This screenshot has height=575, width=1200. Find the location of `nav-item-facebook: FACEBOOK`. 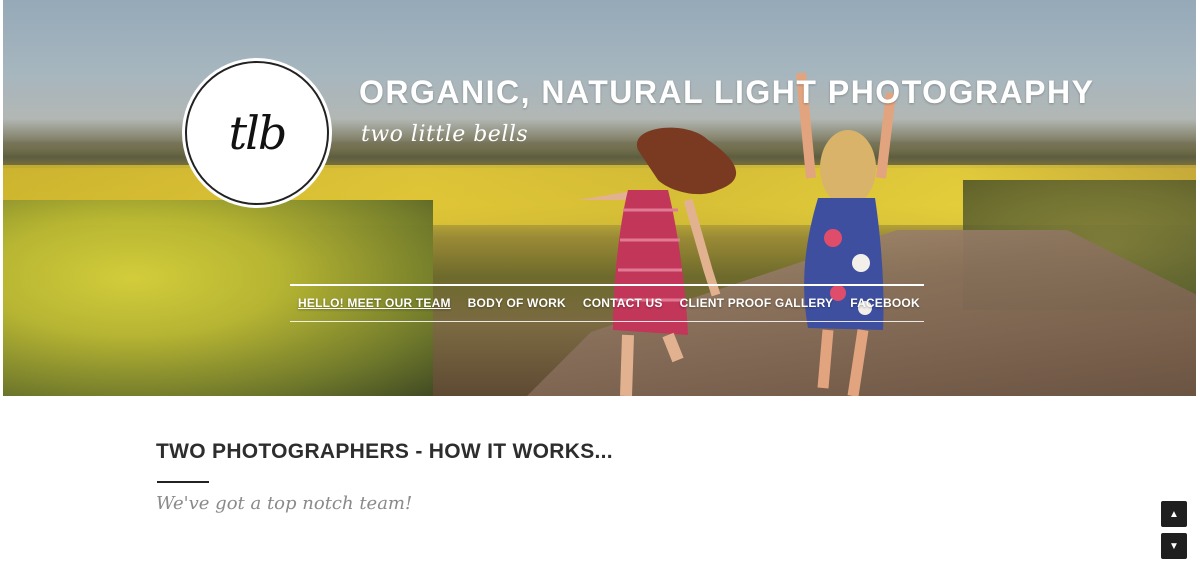

nav-item-facebook: FACEBOOK is located at coordinates (885, 303).